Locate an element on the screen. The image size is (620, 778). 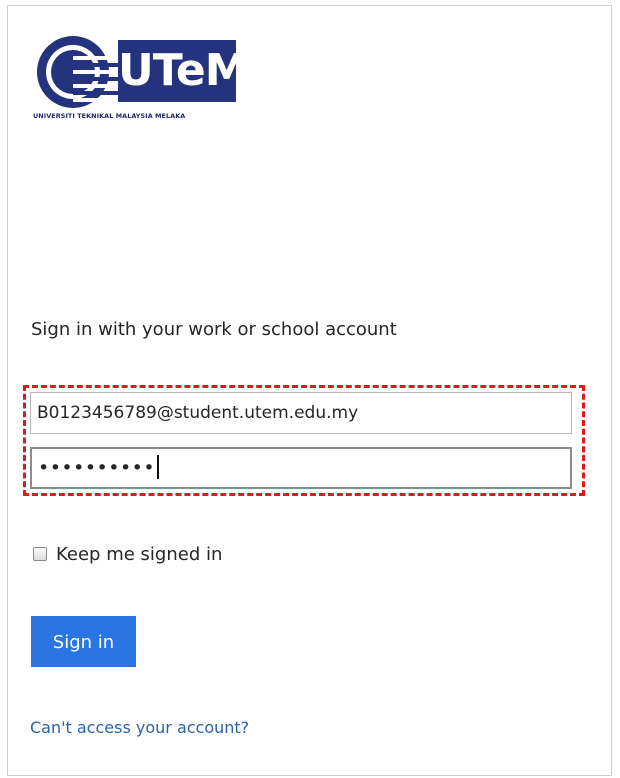
keep-signed-in-row: Keep me signed in is located at coordinates (127, 554).